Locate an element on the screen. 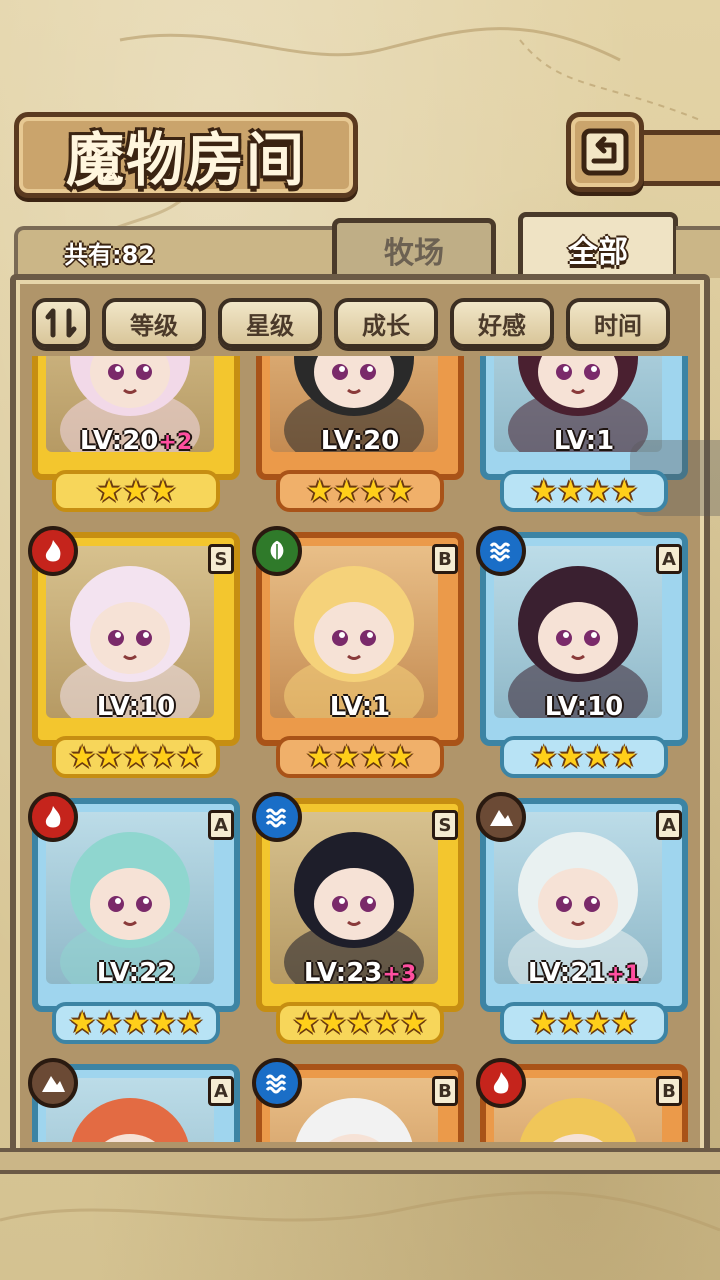  monster-level: LV:23+3 is located at coordinates (360, 973).